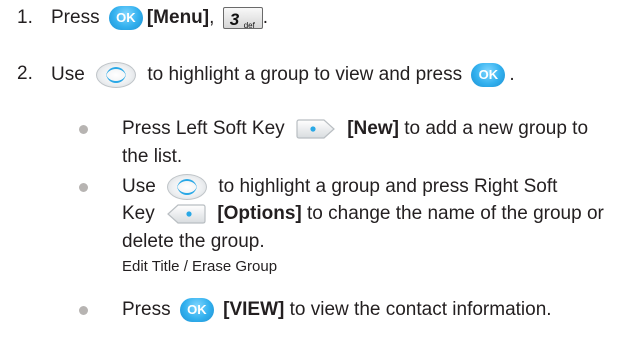  I want to click on step-number: 1., so click(25, 17).